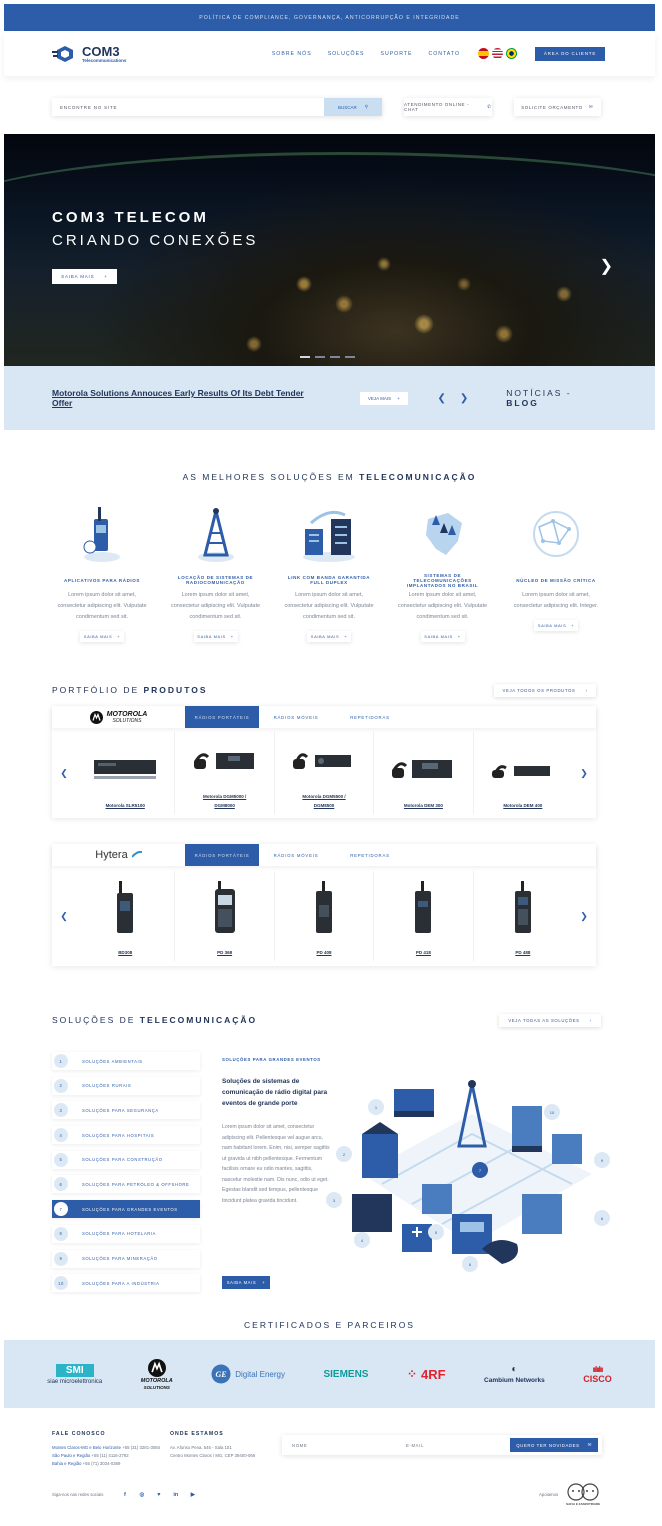  What do you see at coordinates (126, 1233) in the screenshot?
I see `telecom-item: 8 SOLUÇÕES PARA HOTELARIA` at bounding box center [126, 1233].